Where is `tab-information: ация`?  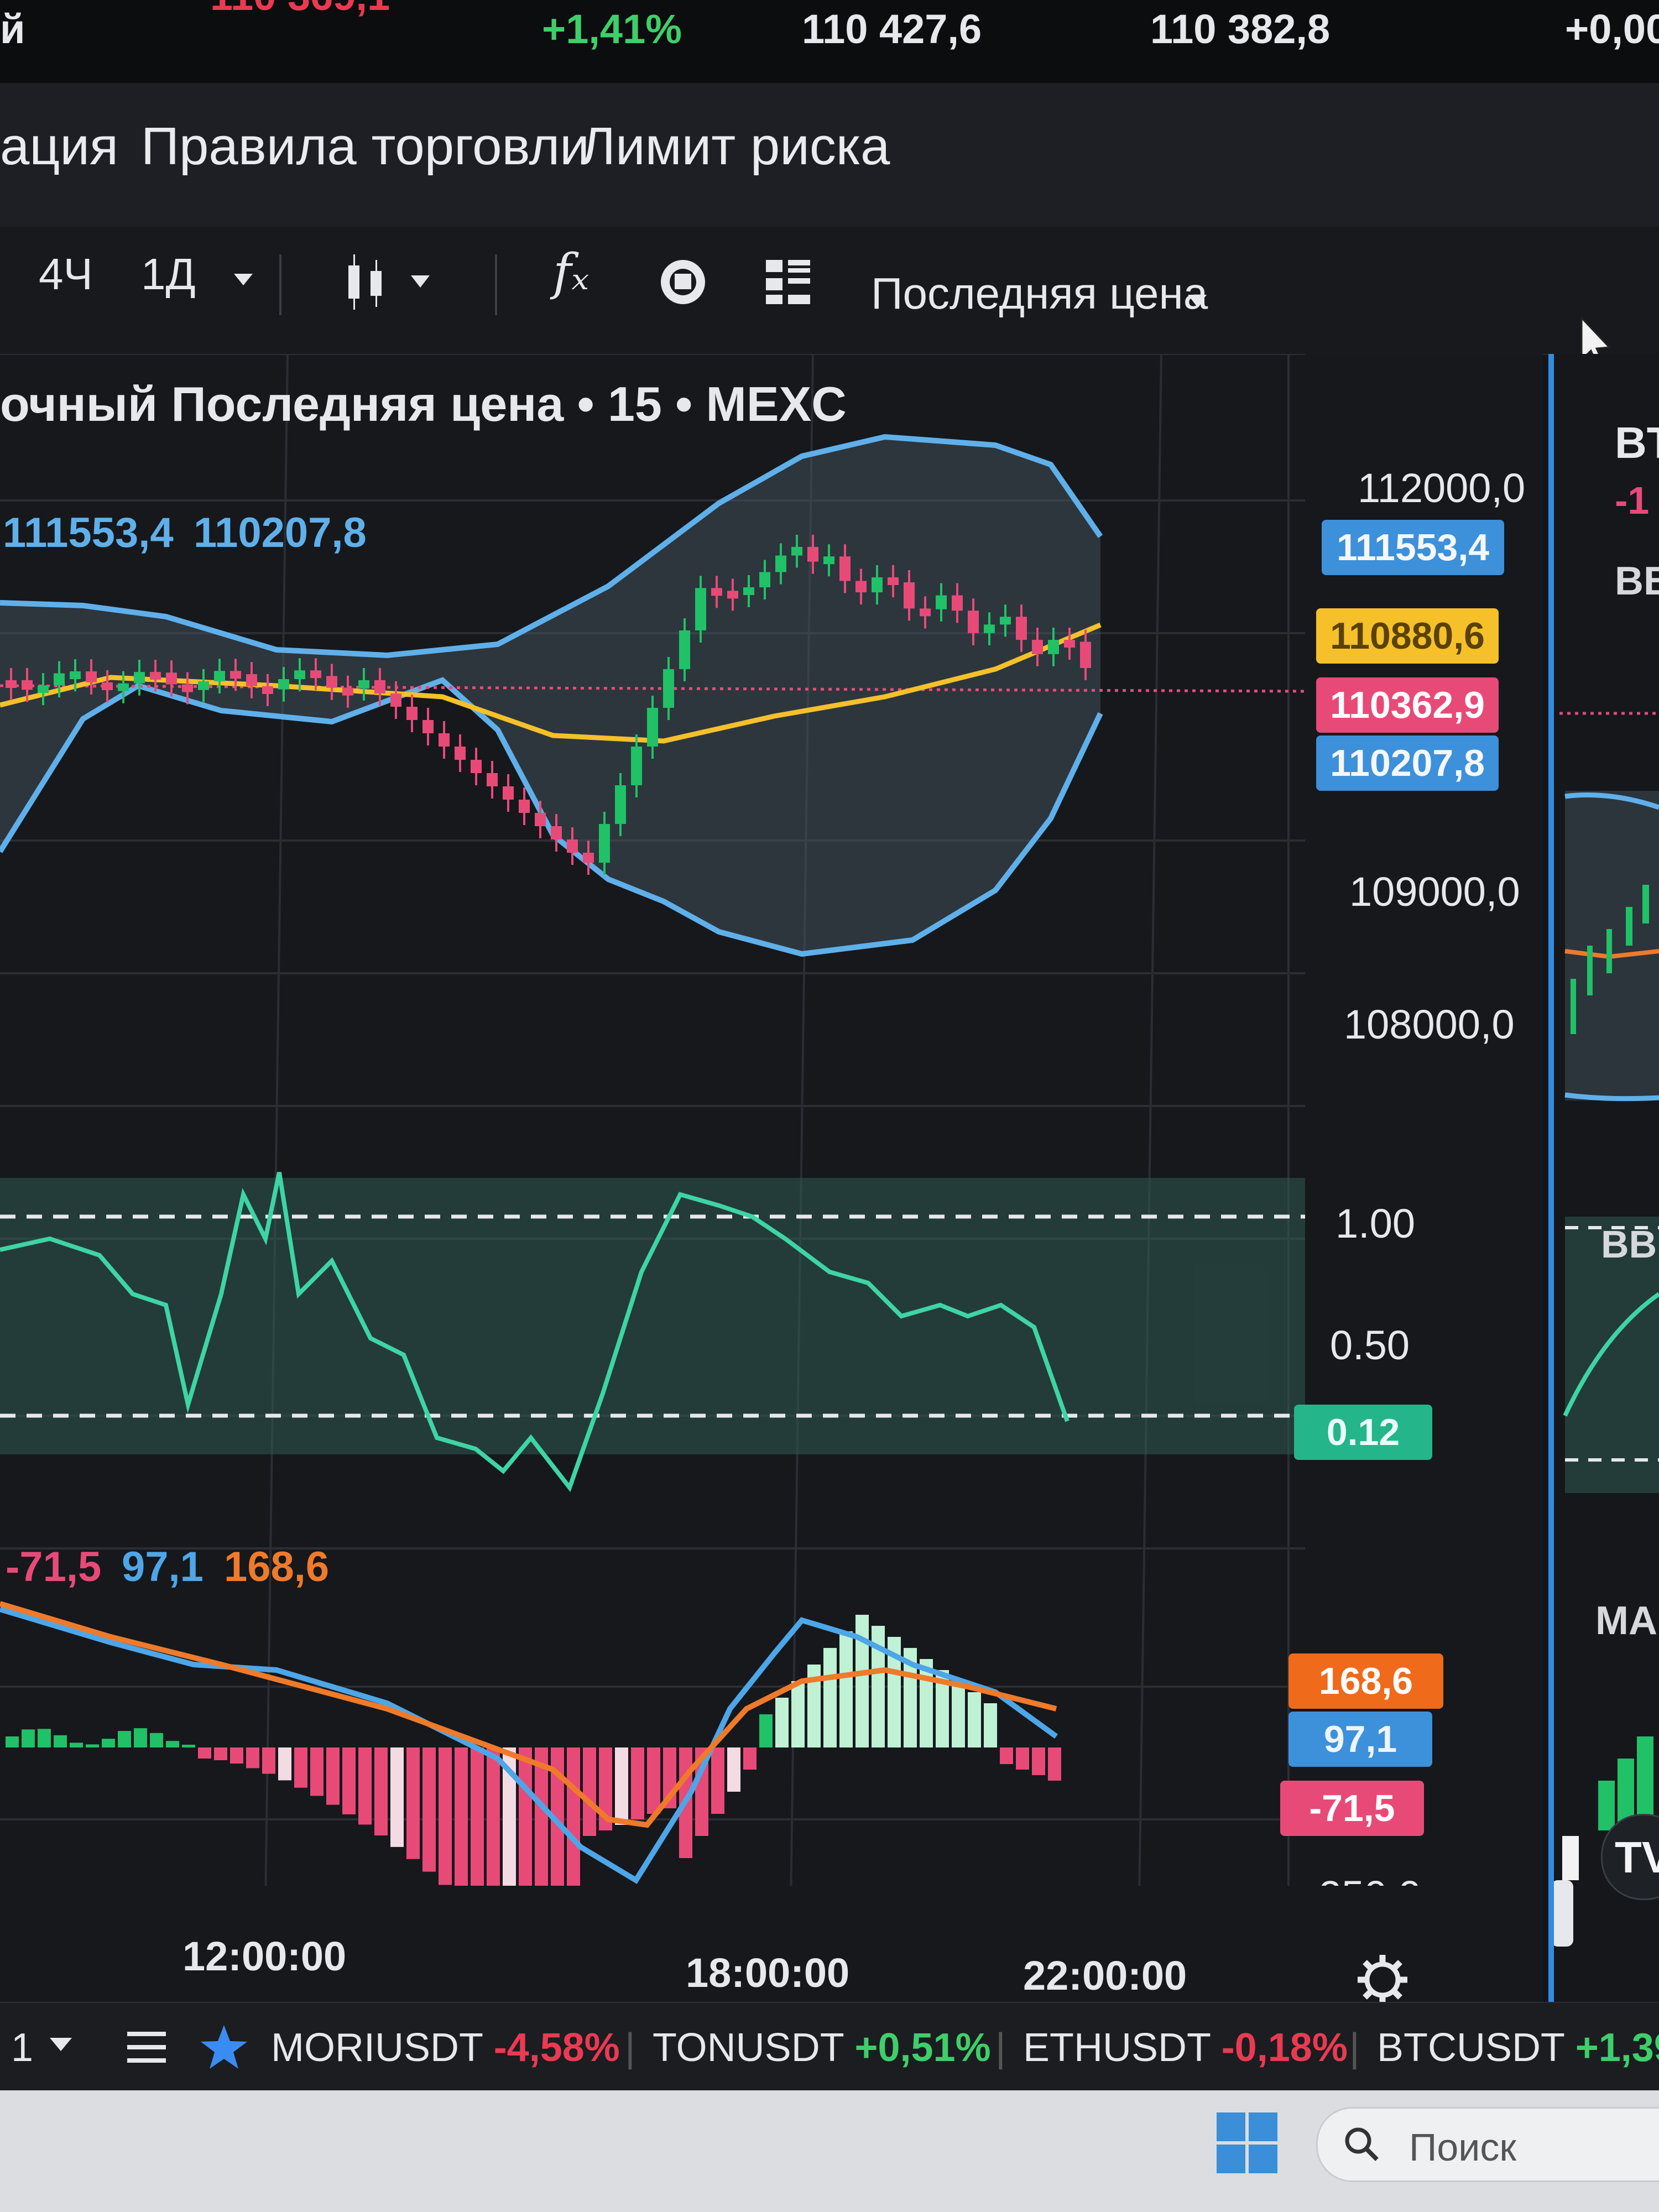
tab-information: ация is located at coordinates (59, 147).